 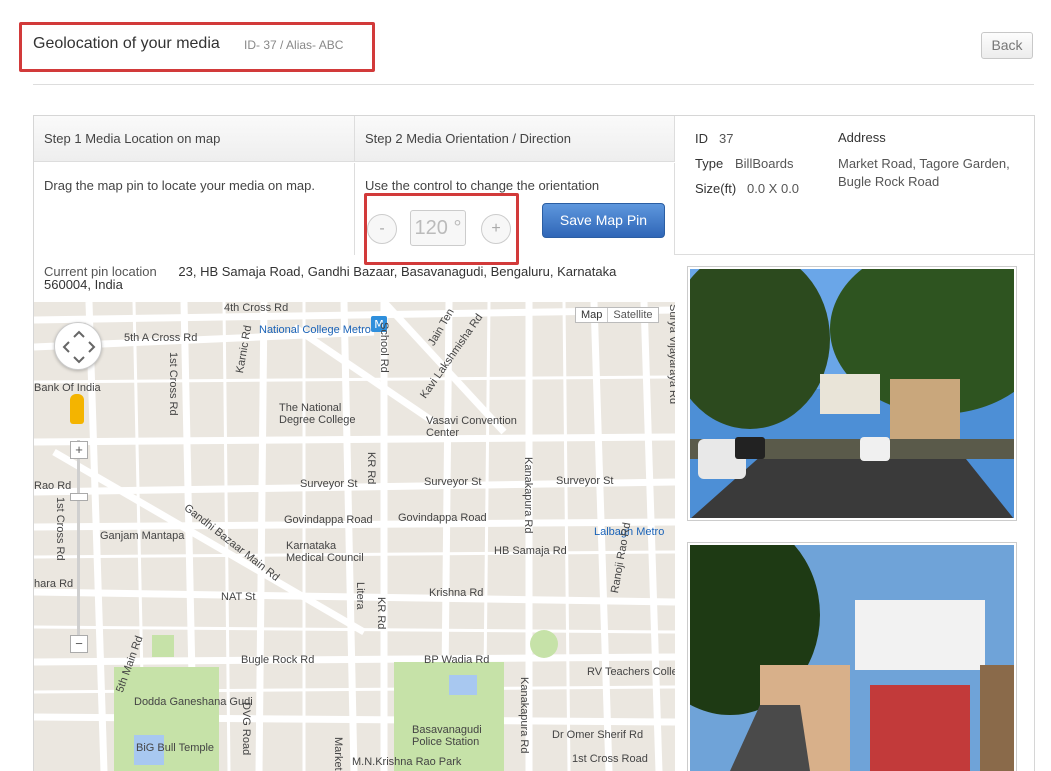 I want to click on map-label-vasavi: Vasavi Convention Center, so click(x=471, y=427).